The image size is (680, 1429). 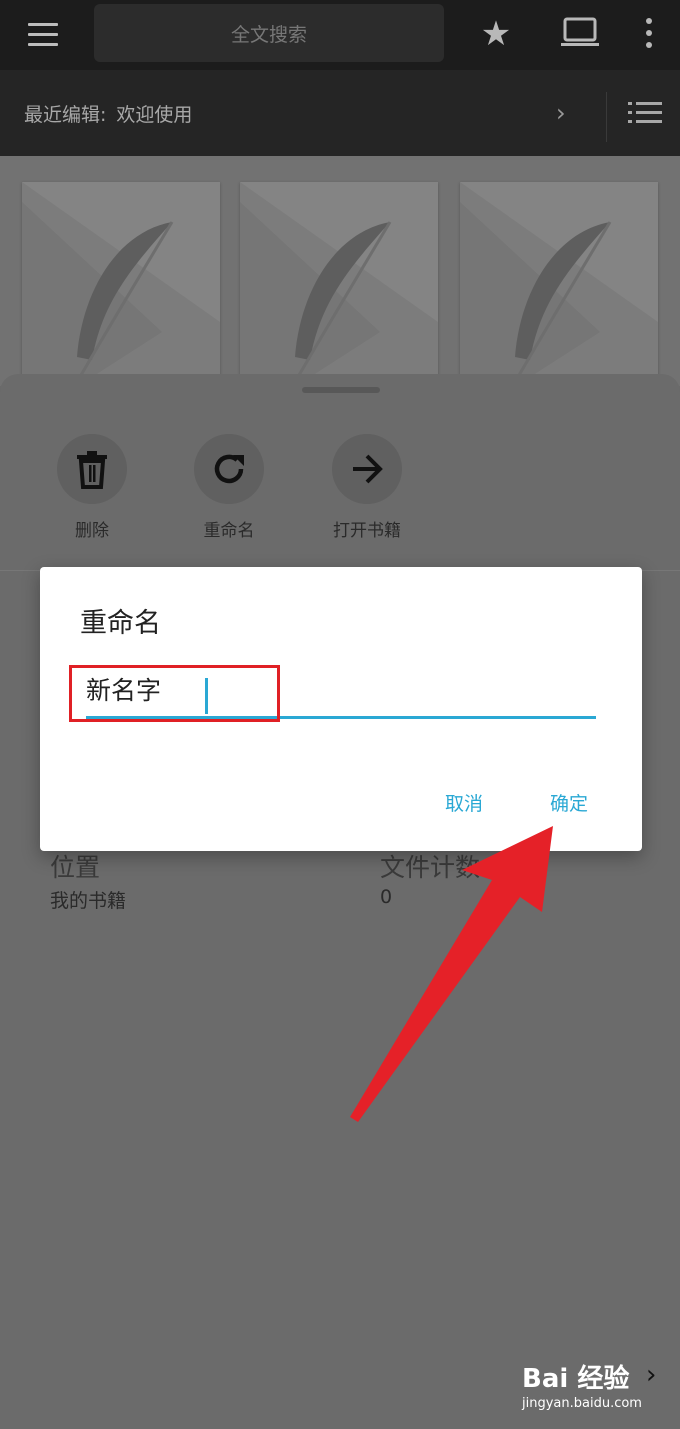 I want to click on arrow-right-icon, so click(x=367, y=469).